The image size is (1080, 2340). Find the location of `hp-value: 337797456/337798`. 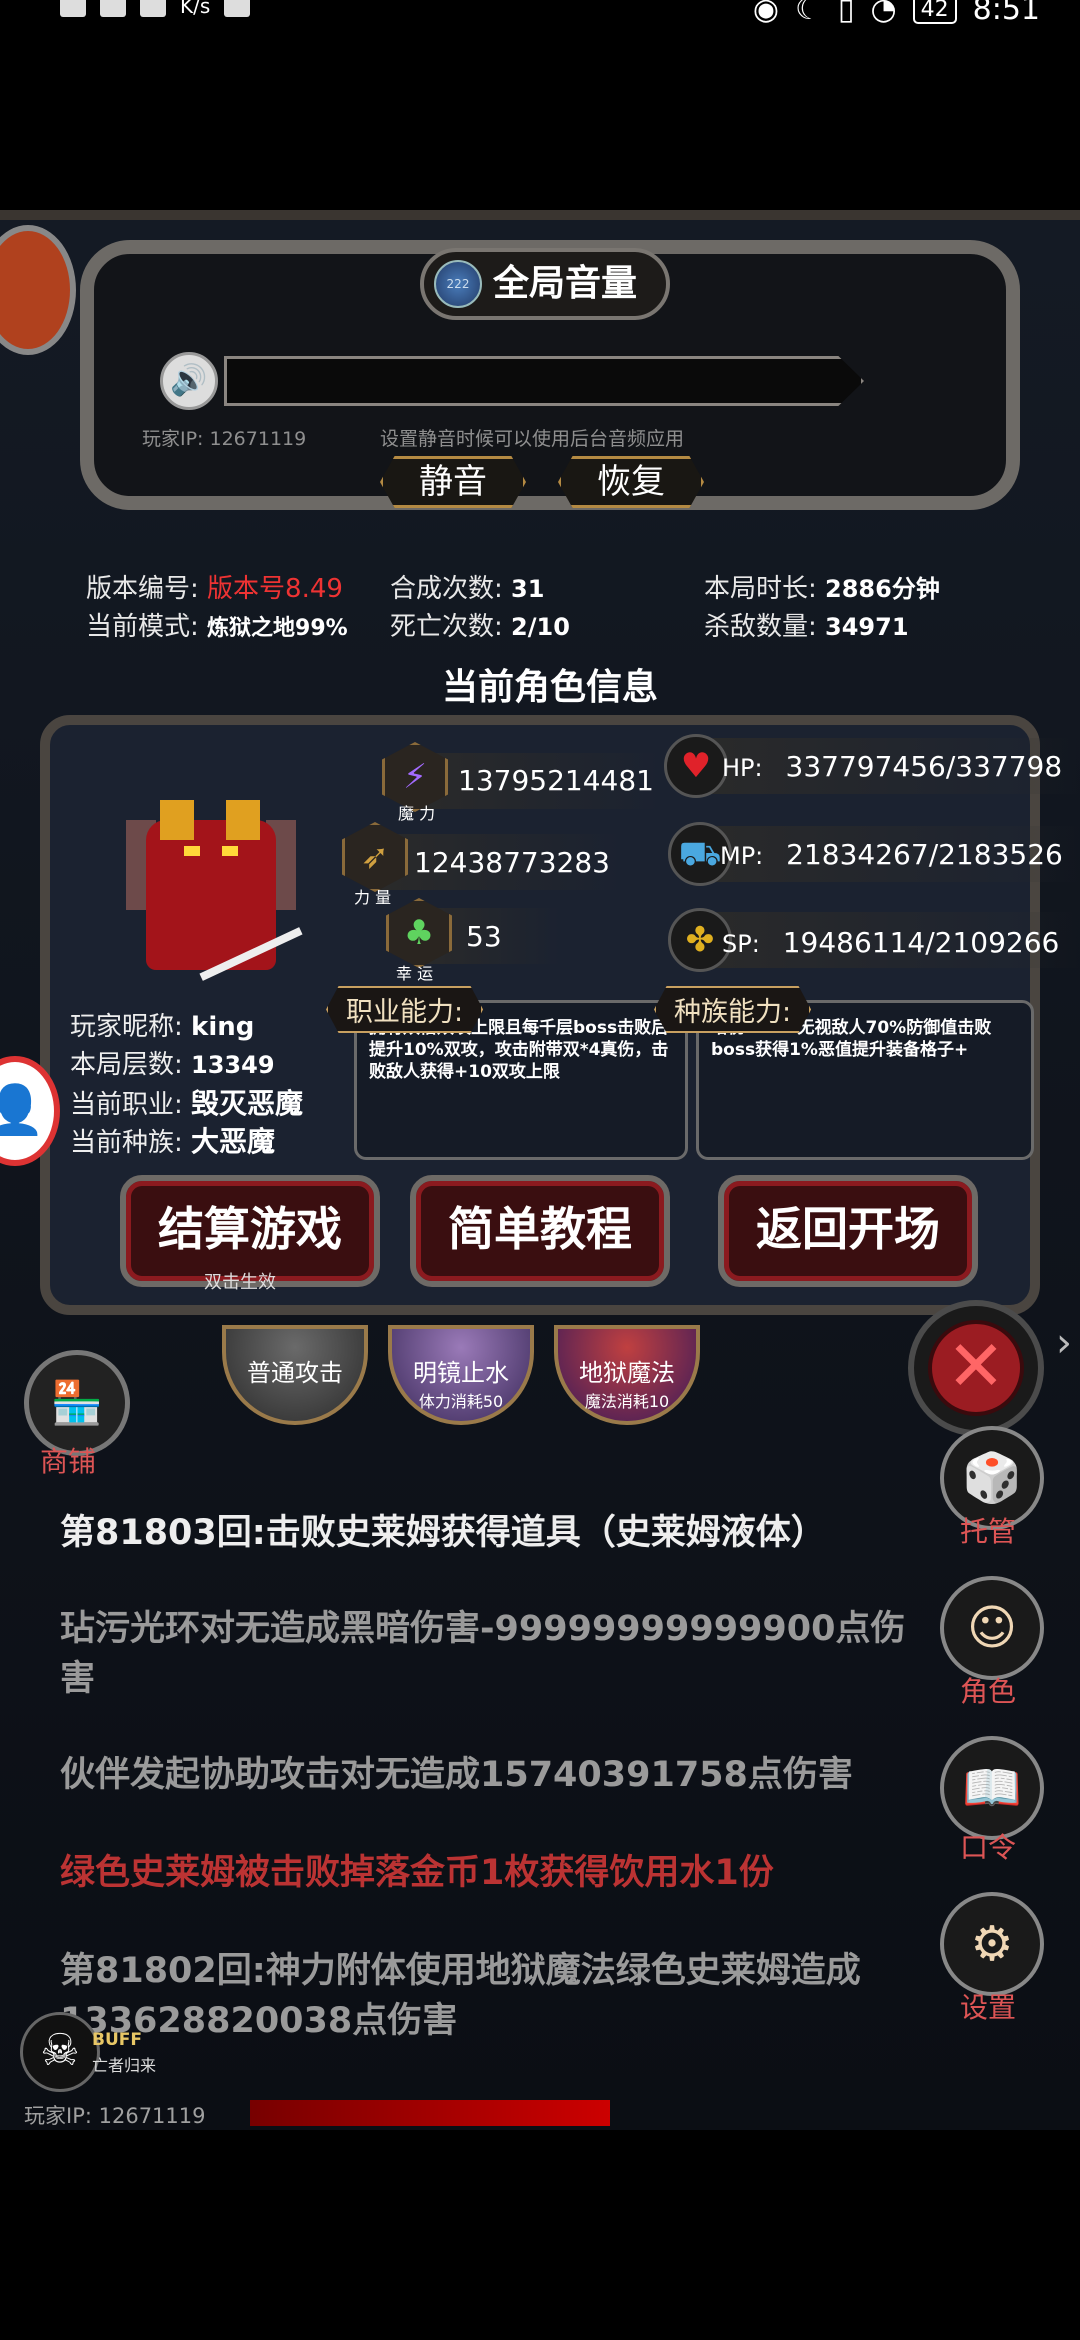

hp-value: 337797456/337798 is located at coordinates (924, 766).